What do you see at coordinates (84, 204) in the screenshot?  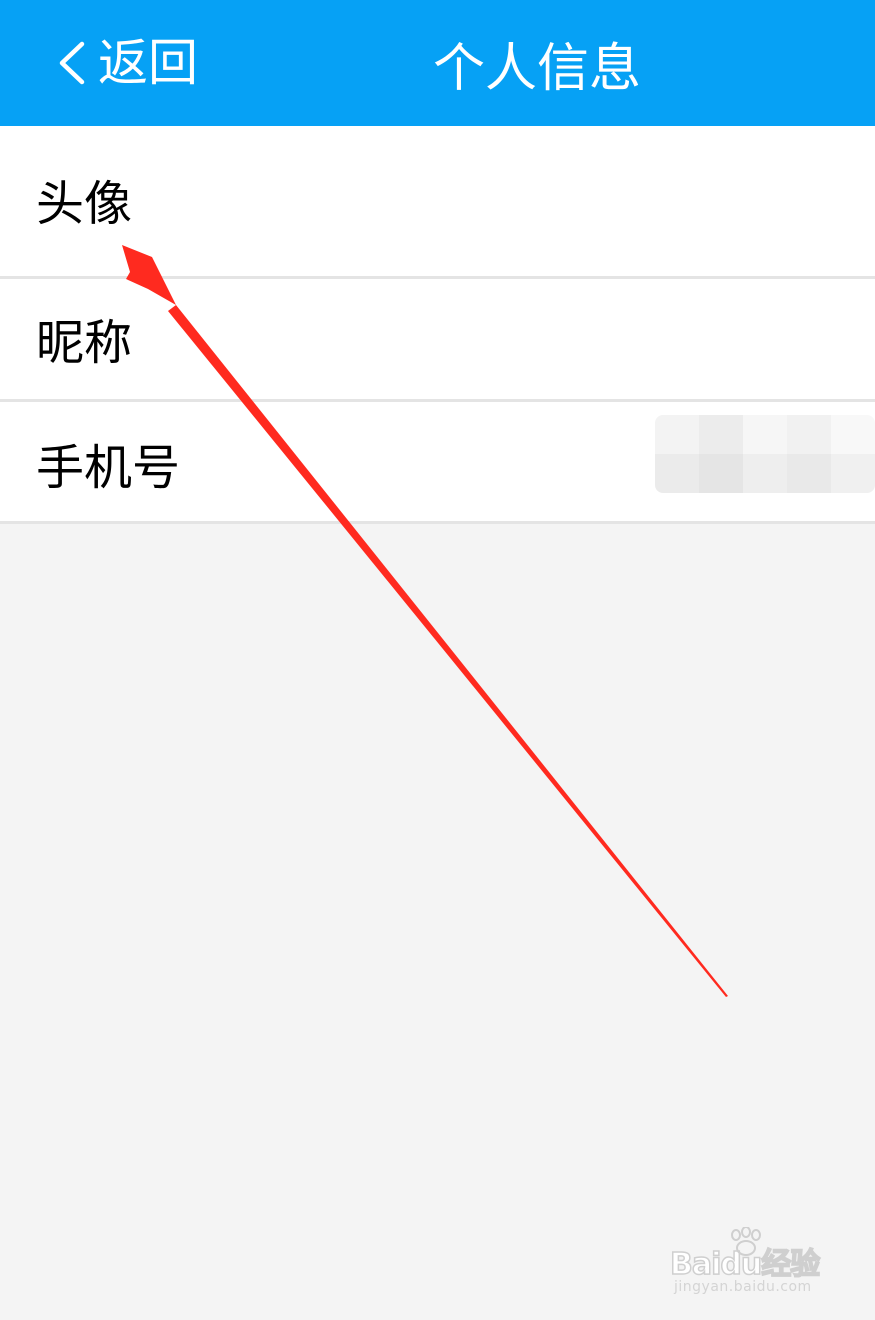 I see `row-label-avatar: 头像` at bounding box center [84, 204].